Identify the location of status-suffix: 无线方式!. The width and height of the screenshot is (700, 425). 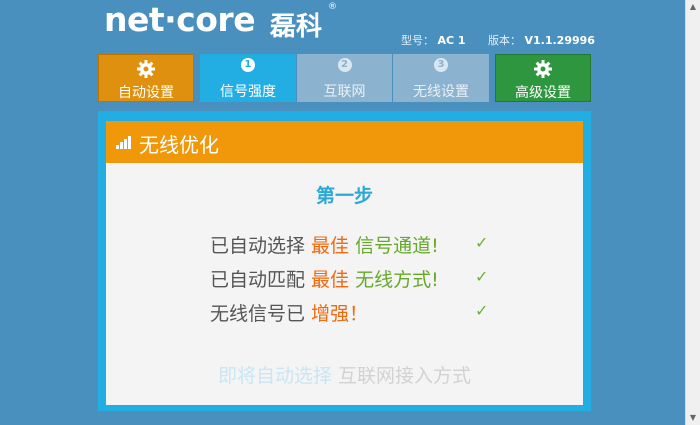
(397, 280).